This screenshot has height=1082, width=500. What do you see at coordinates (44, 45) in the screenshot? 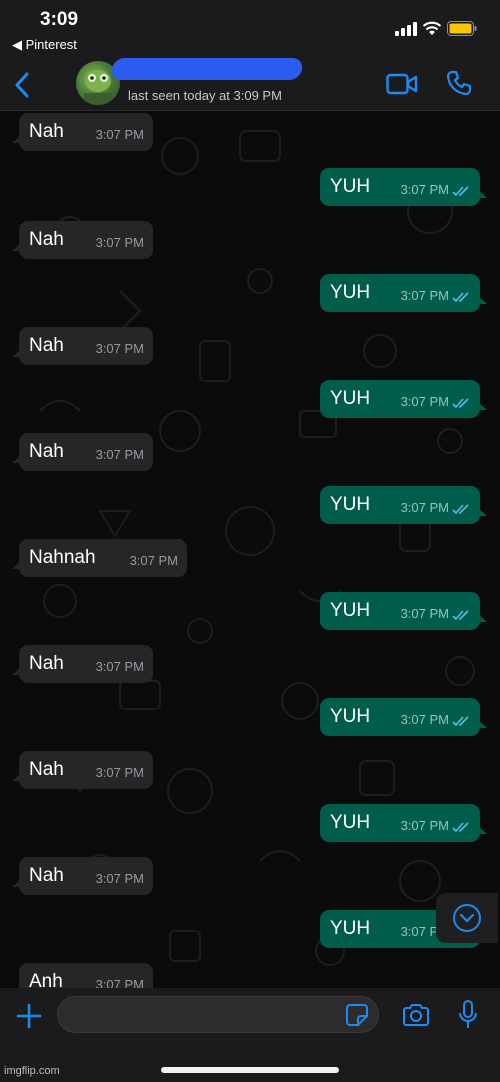
I see `back-to-app-link: ◀ Pinterest` at bounding box center [44, 45].